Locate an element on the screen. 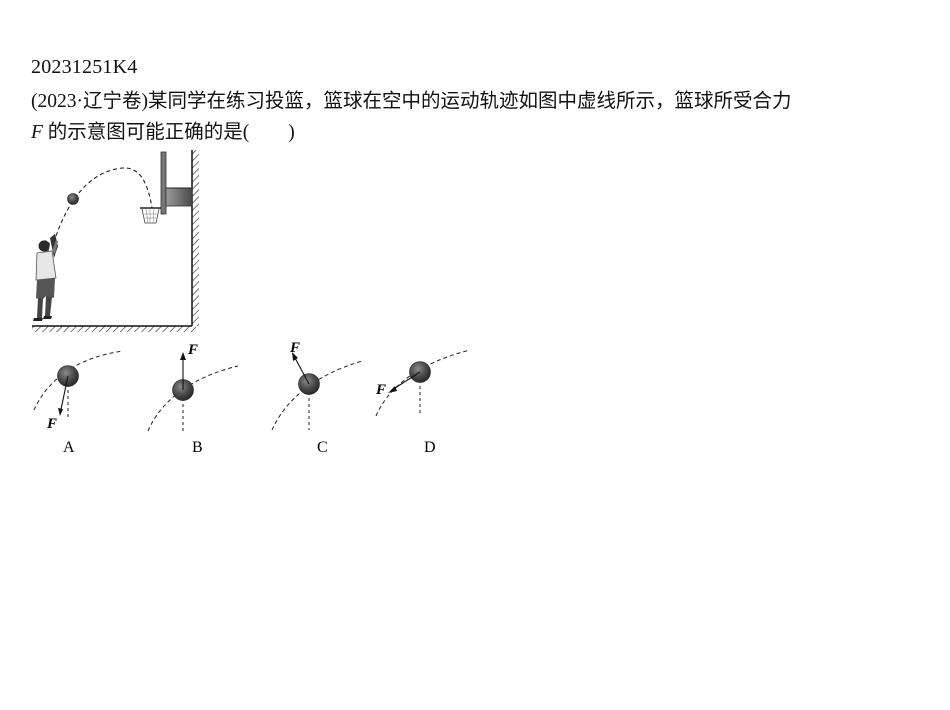 The height and width of the screenshot is (710, 950). option-b-diagram: F B is located at coordinates (193, 399).